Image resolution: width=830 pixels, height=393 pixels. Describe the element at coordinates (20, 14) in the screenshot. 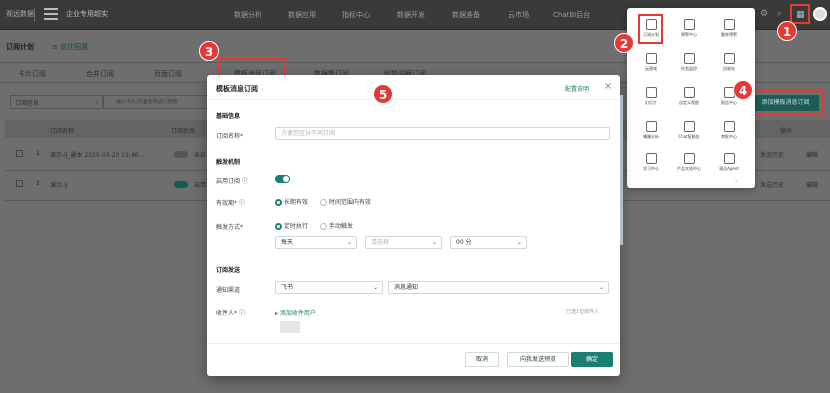

I see `logo: 观远数据` at that location.